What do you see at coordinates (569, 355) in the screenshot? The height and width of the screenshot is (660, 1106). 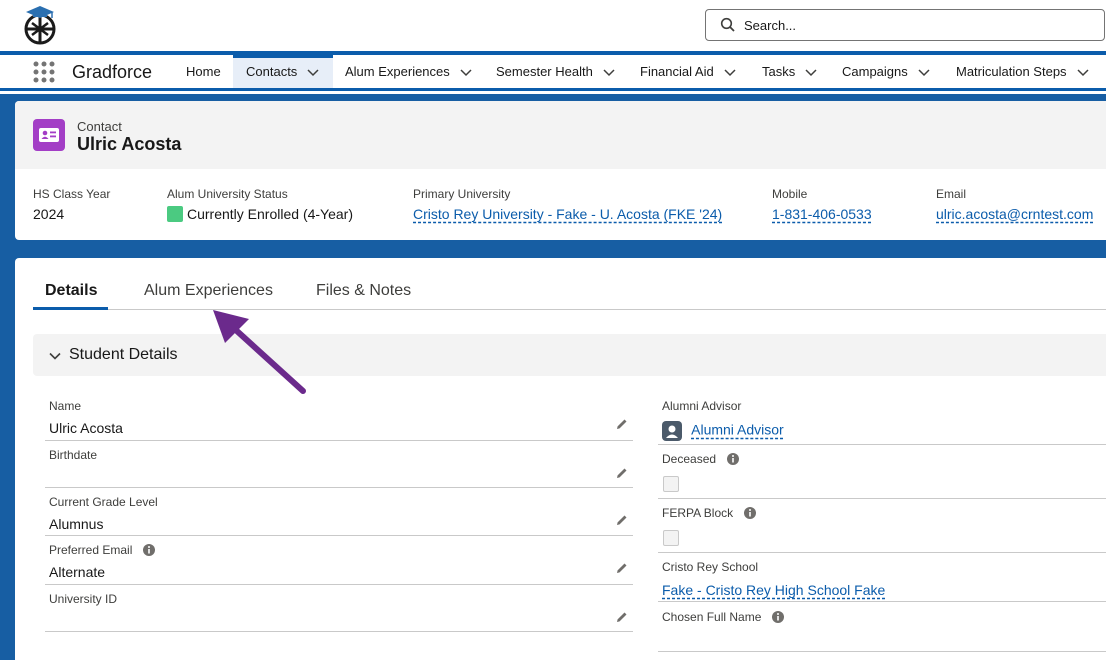 I see `section-student-details: Student Details` at bounding box center [569, 355].